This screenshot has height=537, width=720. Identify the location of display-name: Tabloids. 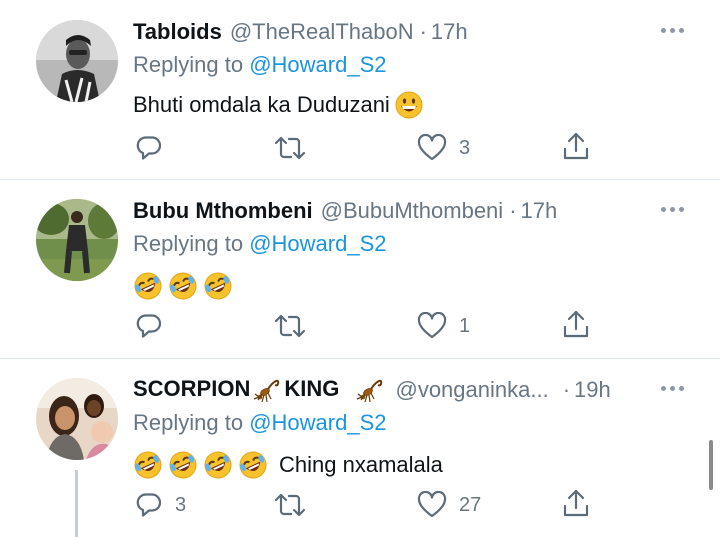
(177, 32).